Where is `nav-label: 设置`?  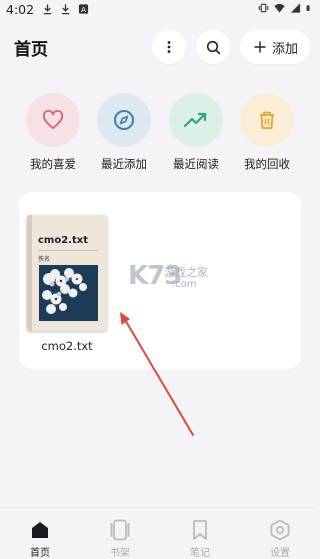
nav-label: 设置 is located at coordinates (280, 553).